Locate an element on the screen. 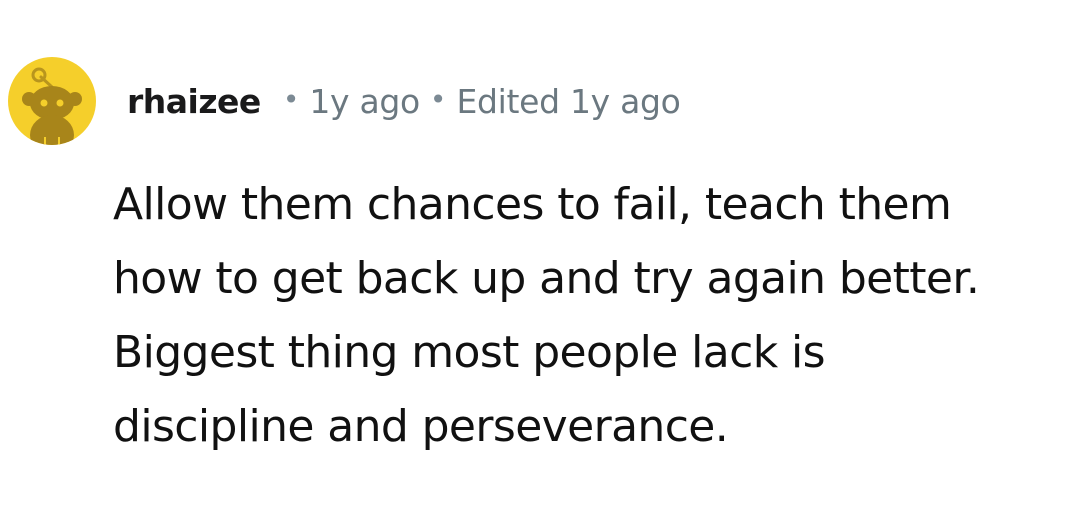 Image resolution: width=1079 pixels, height=509 pixels. avatar is located at coordinates (52, 101).